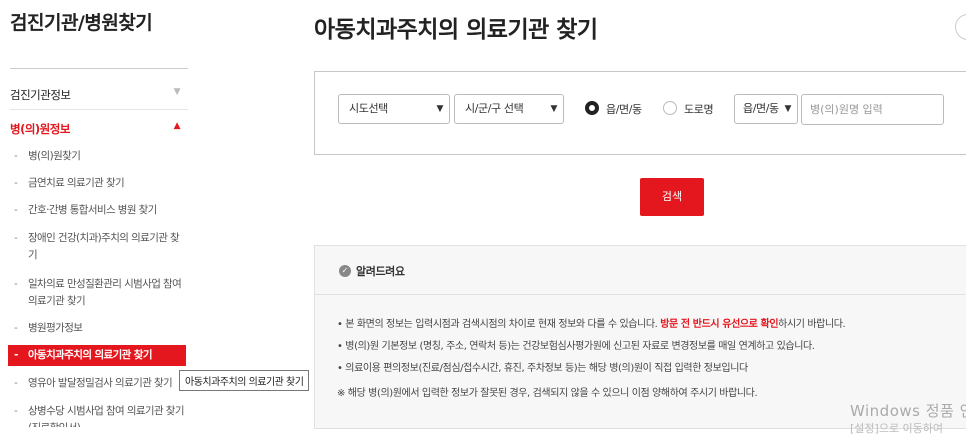 The height and width of the screenshot is (436, 966). Describe the element at coordinates (244, 380) in the screenshot. I see `tooltip: 아동치과주치의 의료기관 찾기` at that location.